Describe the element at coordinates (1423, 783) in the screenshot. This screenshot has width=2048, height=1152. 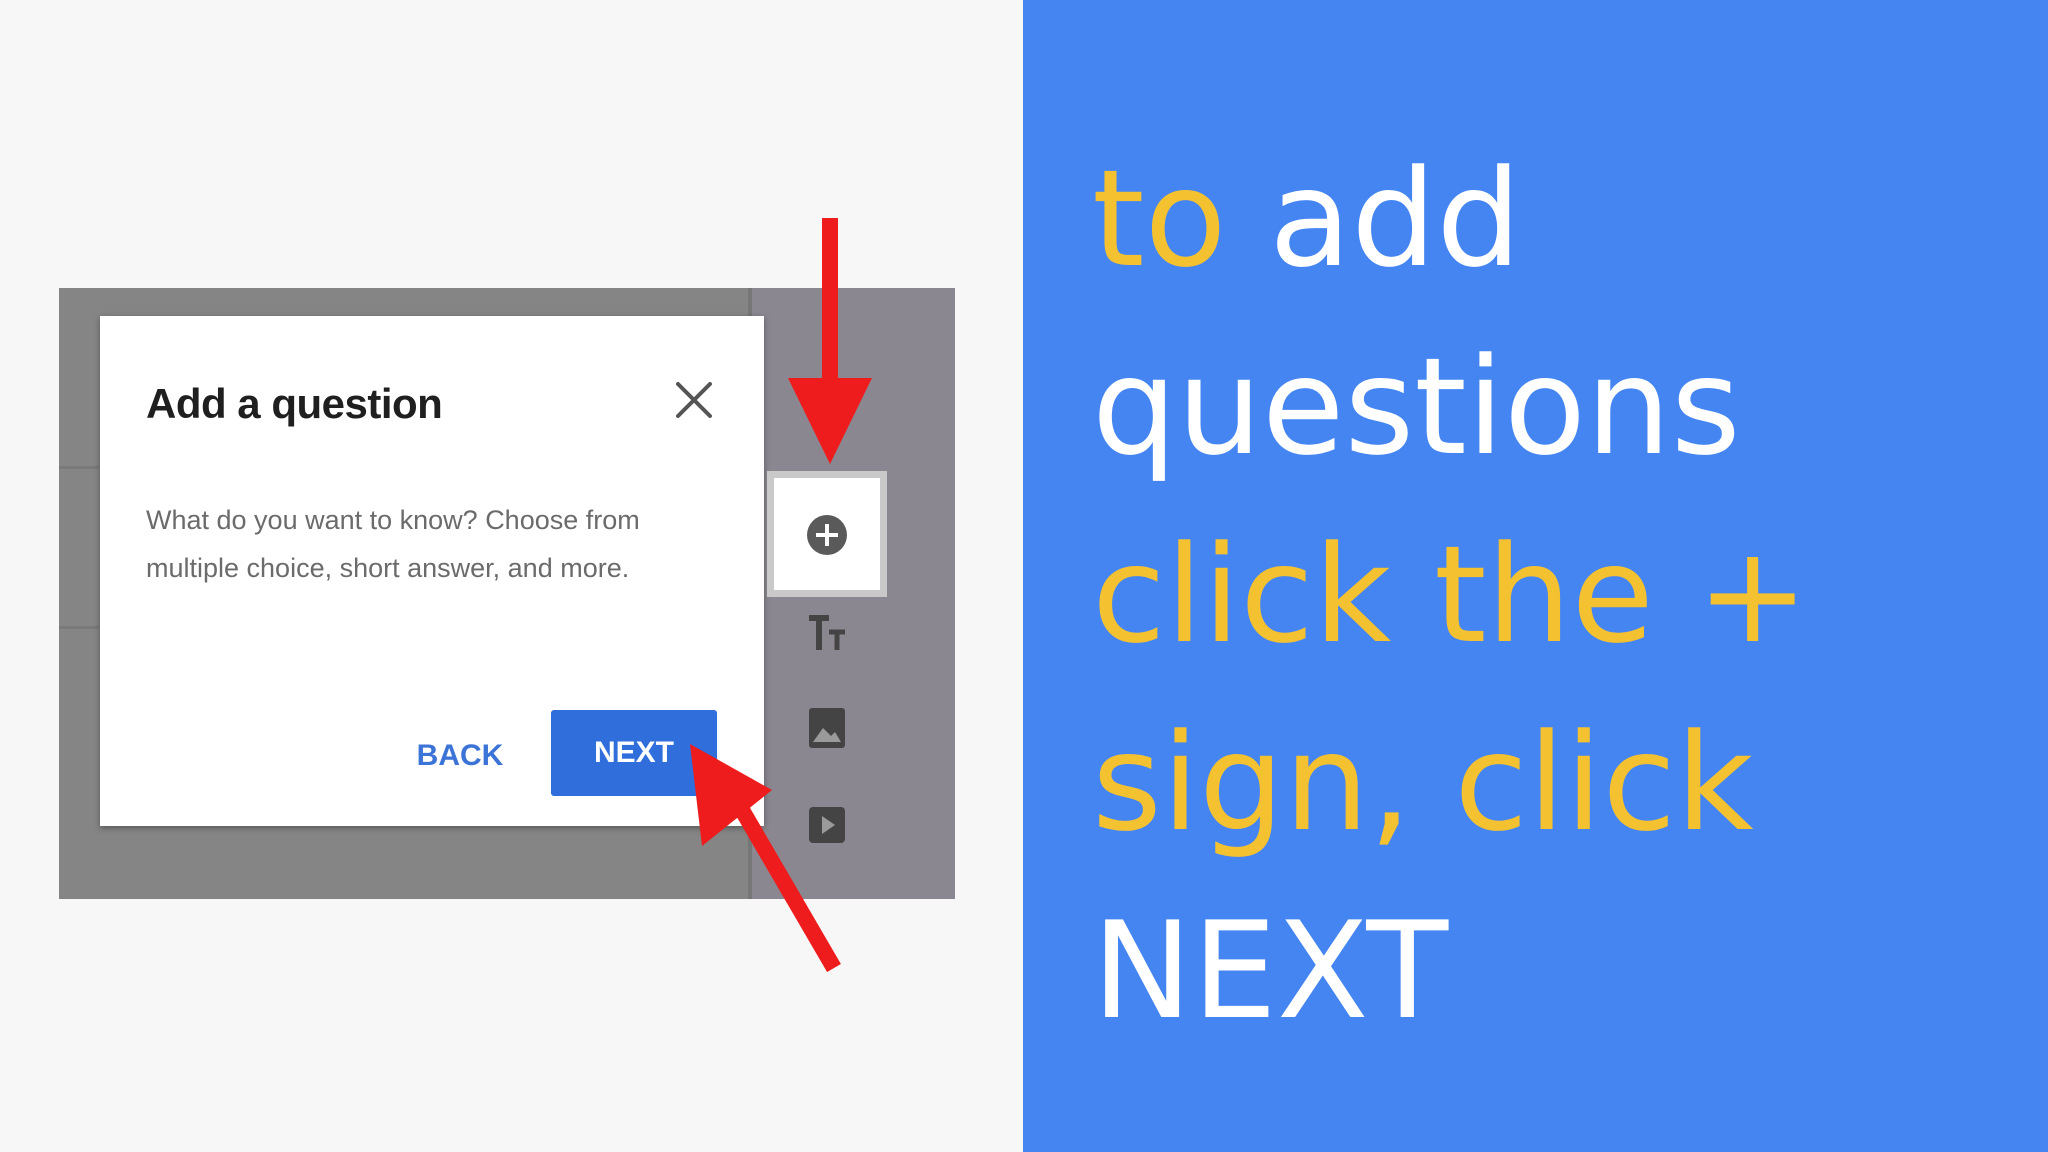
I see `caption-line-4: sign, click` at that location.